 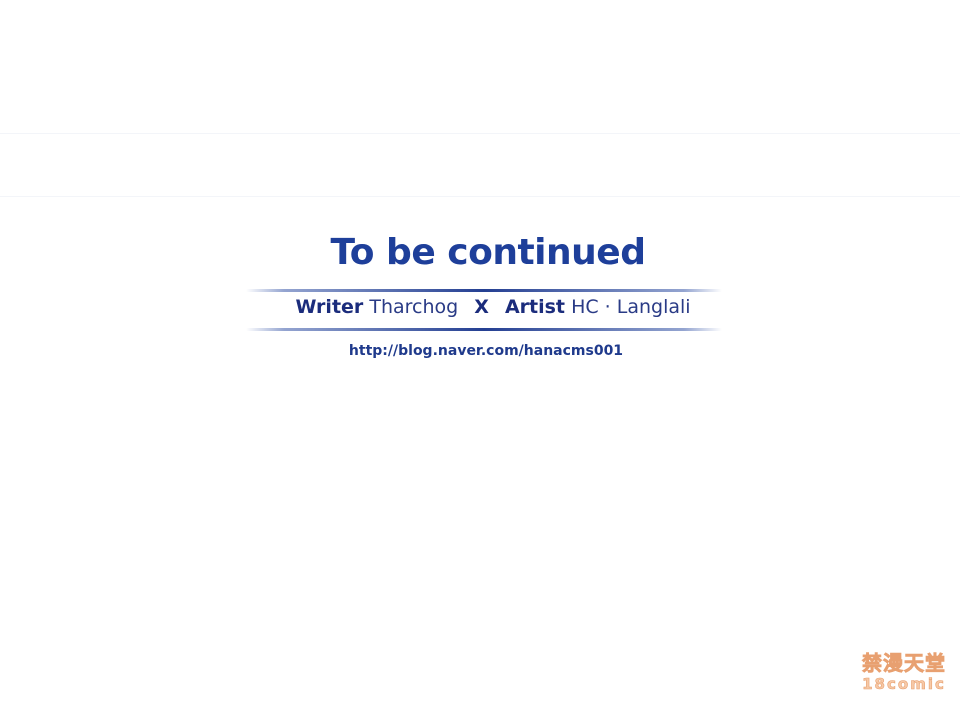 I want to click on watermark-chinese-text: 禁漫天堂, so click(x=904, y=663).